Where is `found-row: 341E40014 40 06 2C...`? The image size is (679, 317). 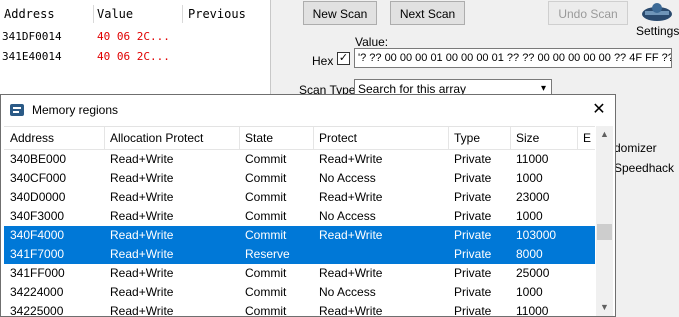
found-row: 341E40014 40 06 2C... is located at coordinates (135, 57).